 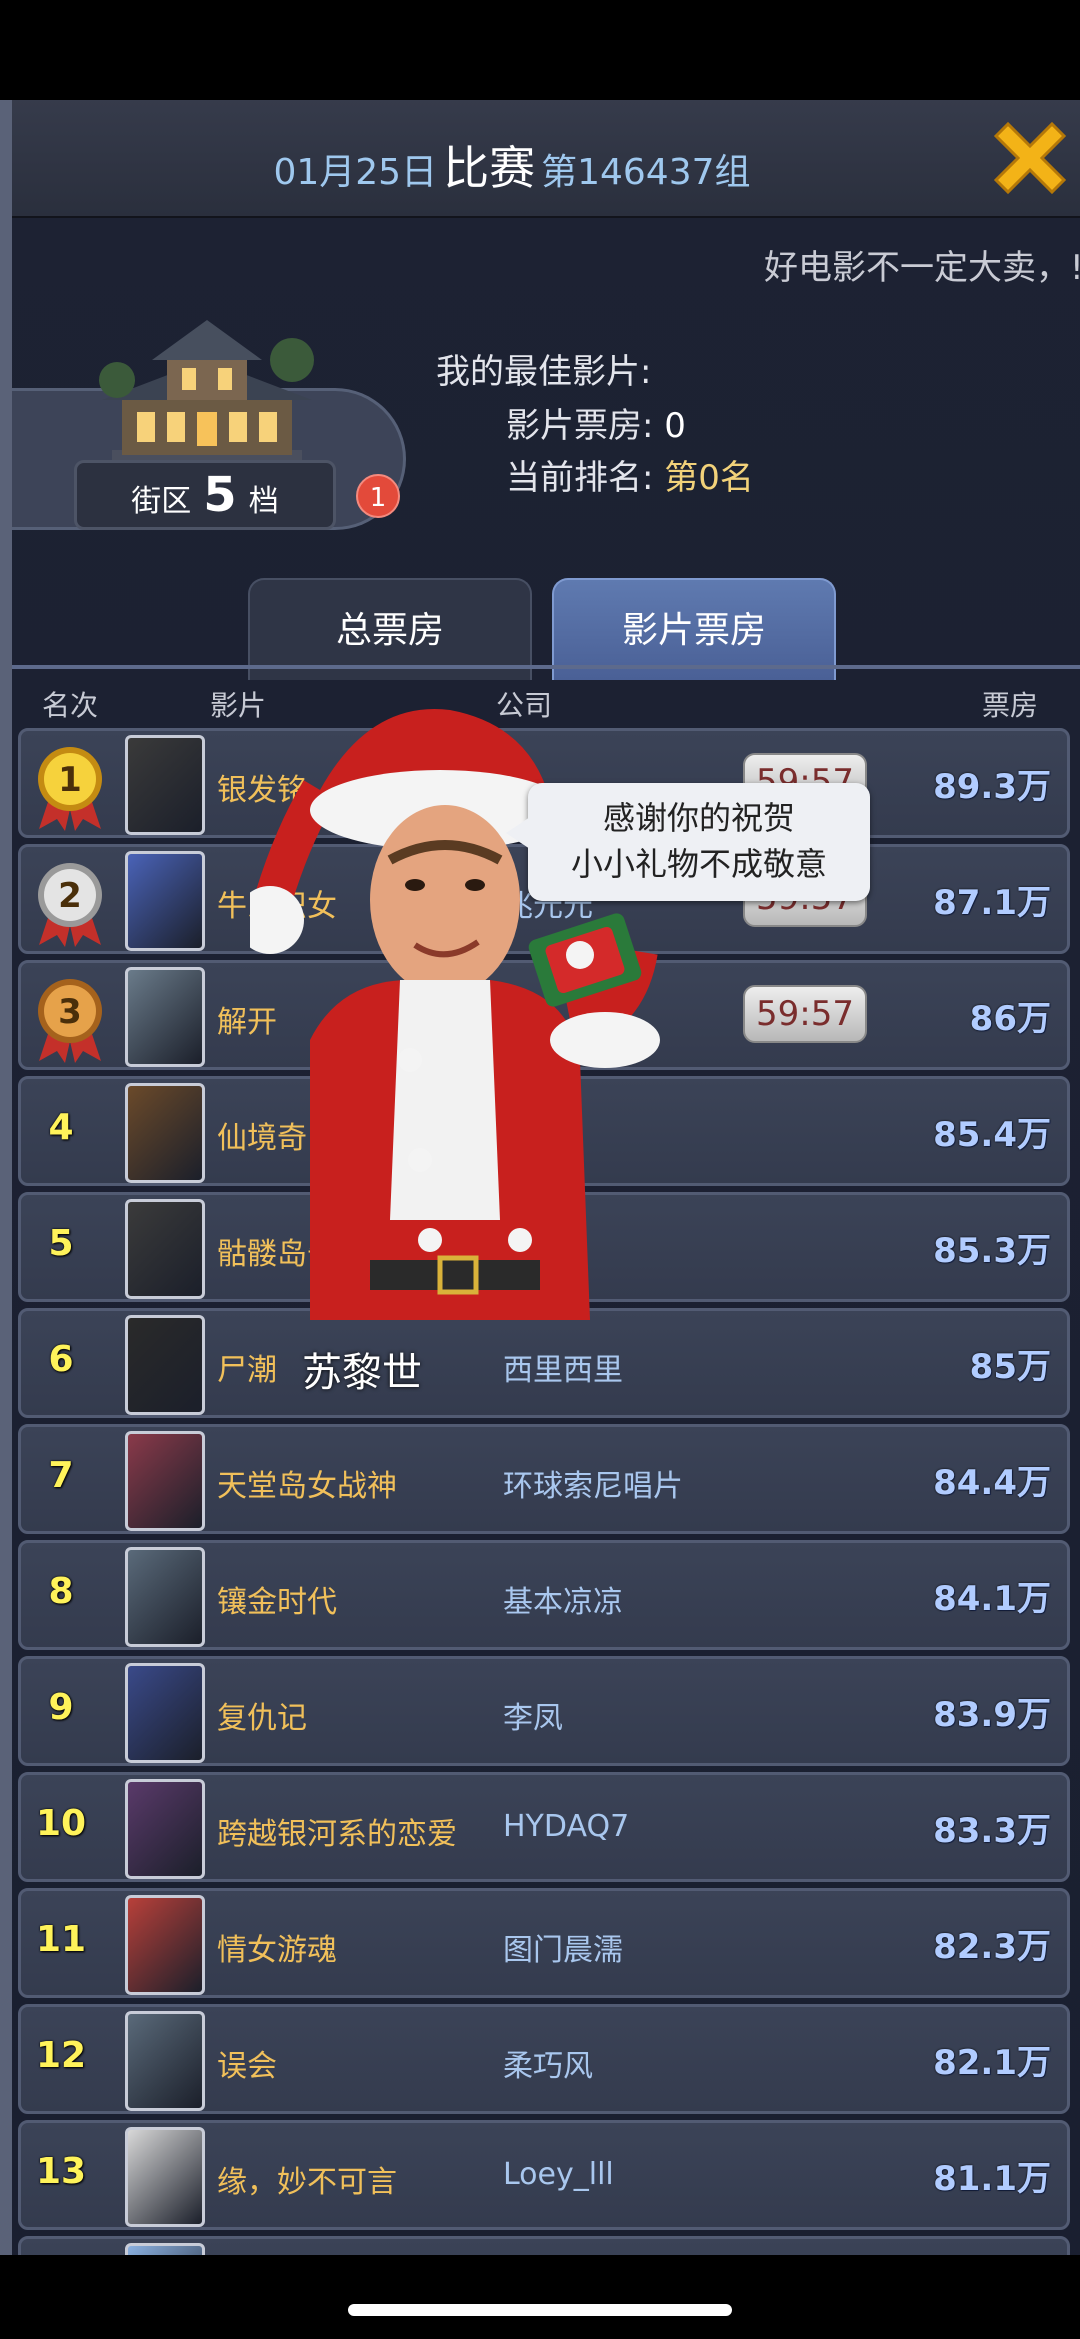 What do you see at coordinates (70, 1012) in the screenshot?
I see `medal-rank-number: 3` at bounding box center [70, 1012].